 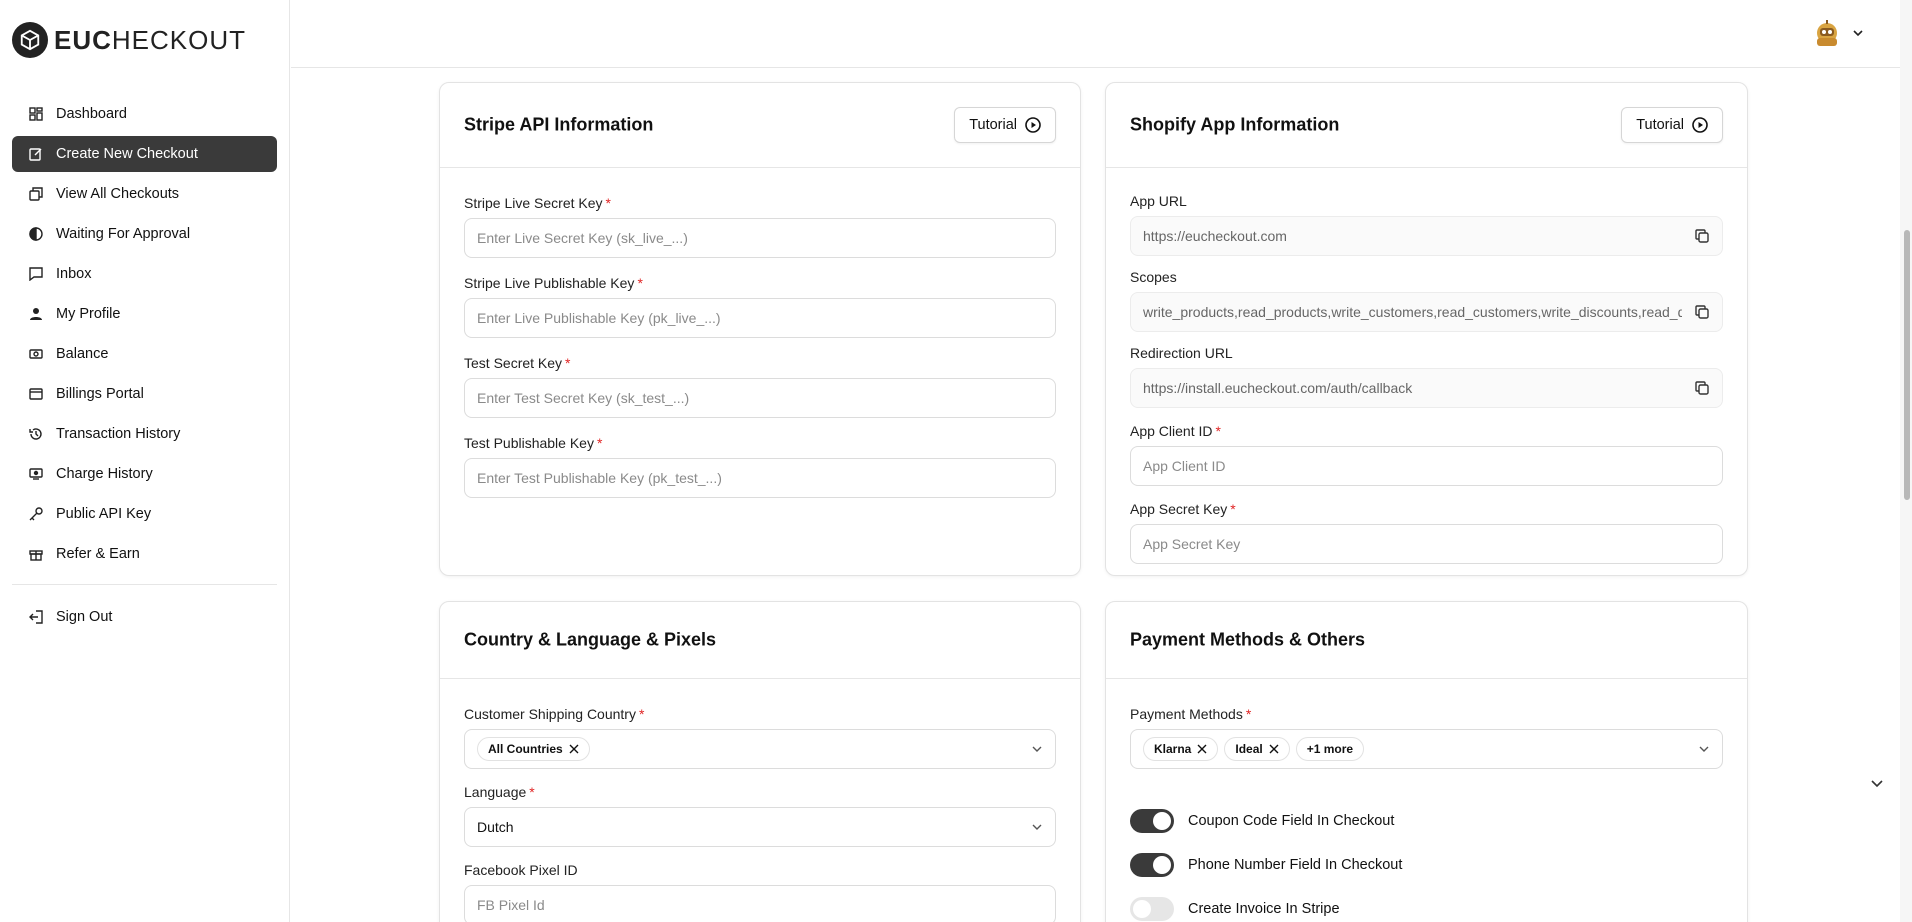 What do you see at coordinates (1426, 509) in the screenshot?
I see `field-label: App Secret Key *` at bounding box center [1426, 509].